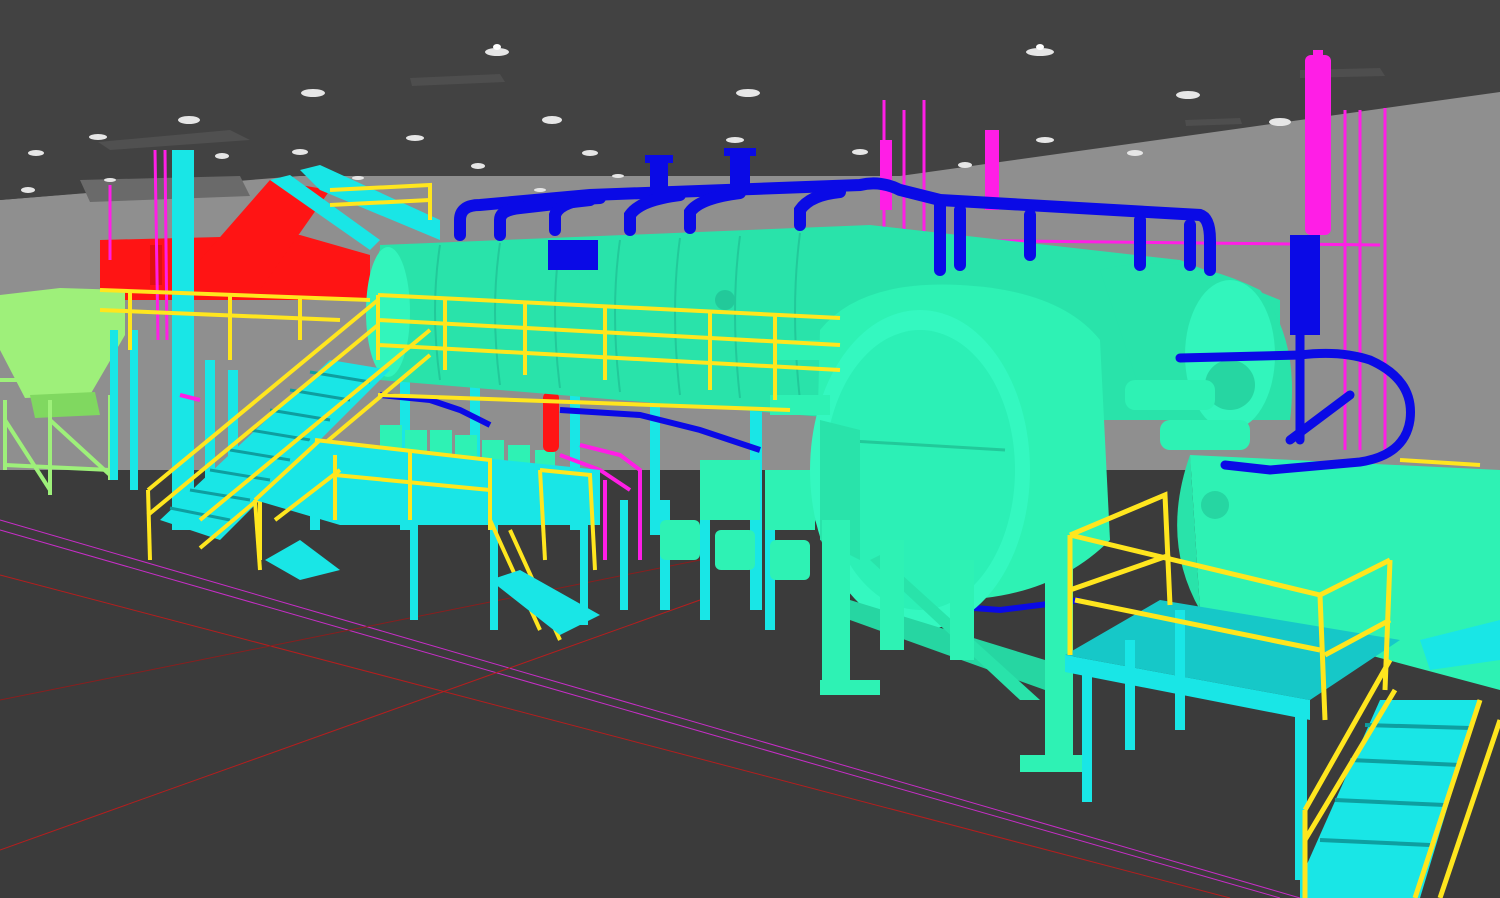 This screenshot has width=1500, height=898. What do you see at coordinates (1318, 142) in the screenshot?
I see `utility-riser` at bounding box center [1318, 142].